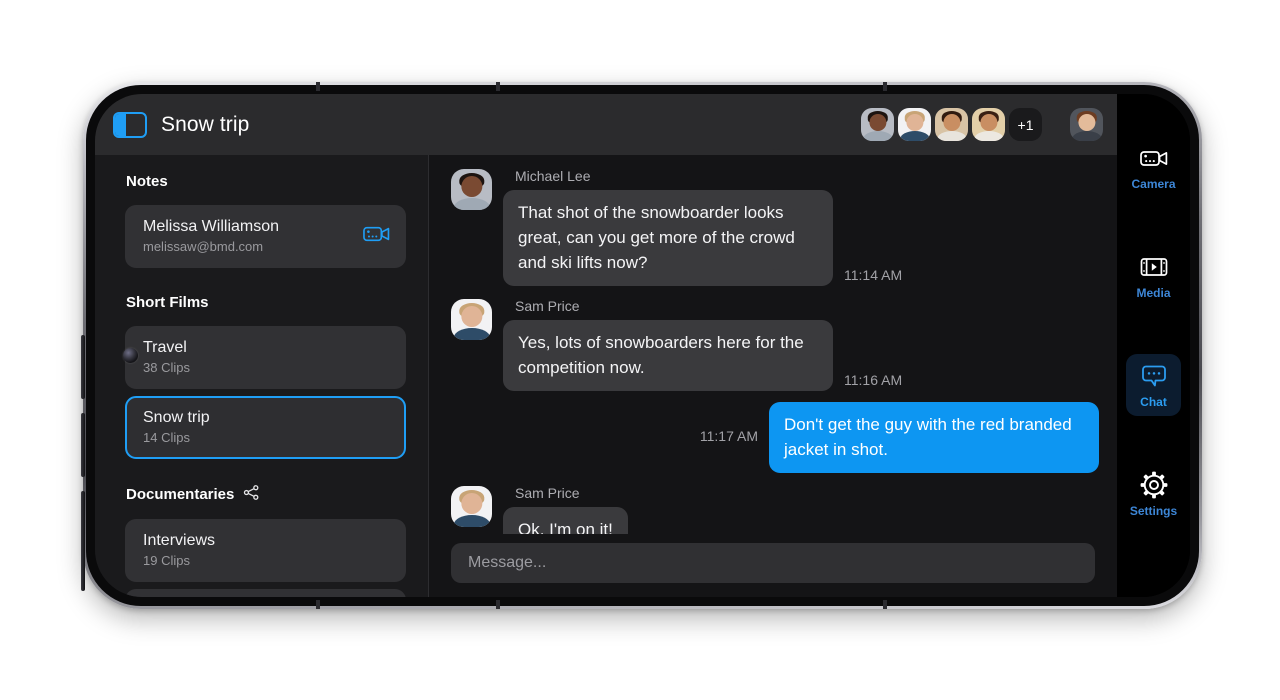 This screenshot has width=1280, height=700. What do you see at coordinates (773, 563) in the screenshot?
I see `message-input` at bounding box center [773, 563].